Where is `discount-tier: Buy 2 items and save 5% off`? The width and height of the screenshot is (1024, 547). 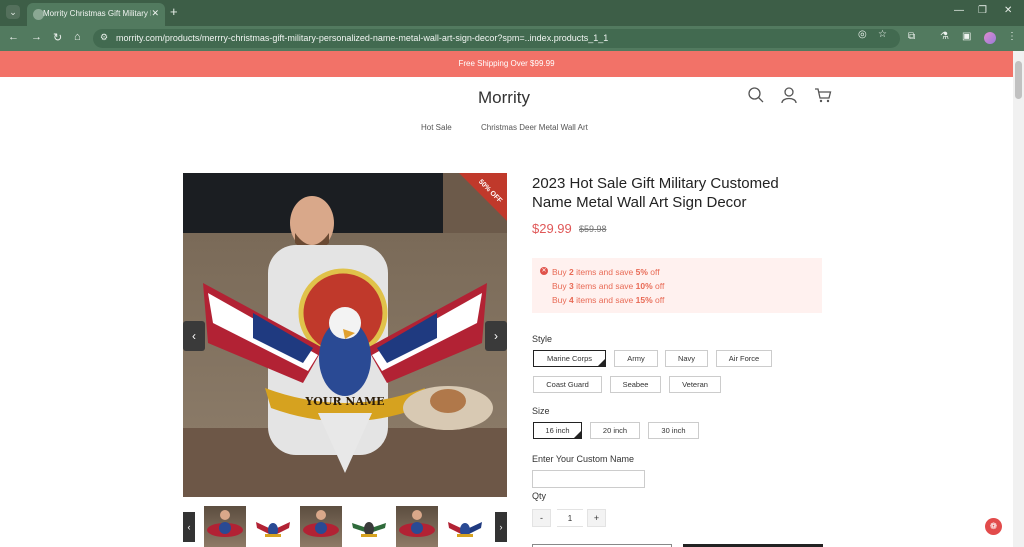
discount-tier: Buy 2 items and save 5% off is located at coordinates (606, 272).